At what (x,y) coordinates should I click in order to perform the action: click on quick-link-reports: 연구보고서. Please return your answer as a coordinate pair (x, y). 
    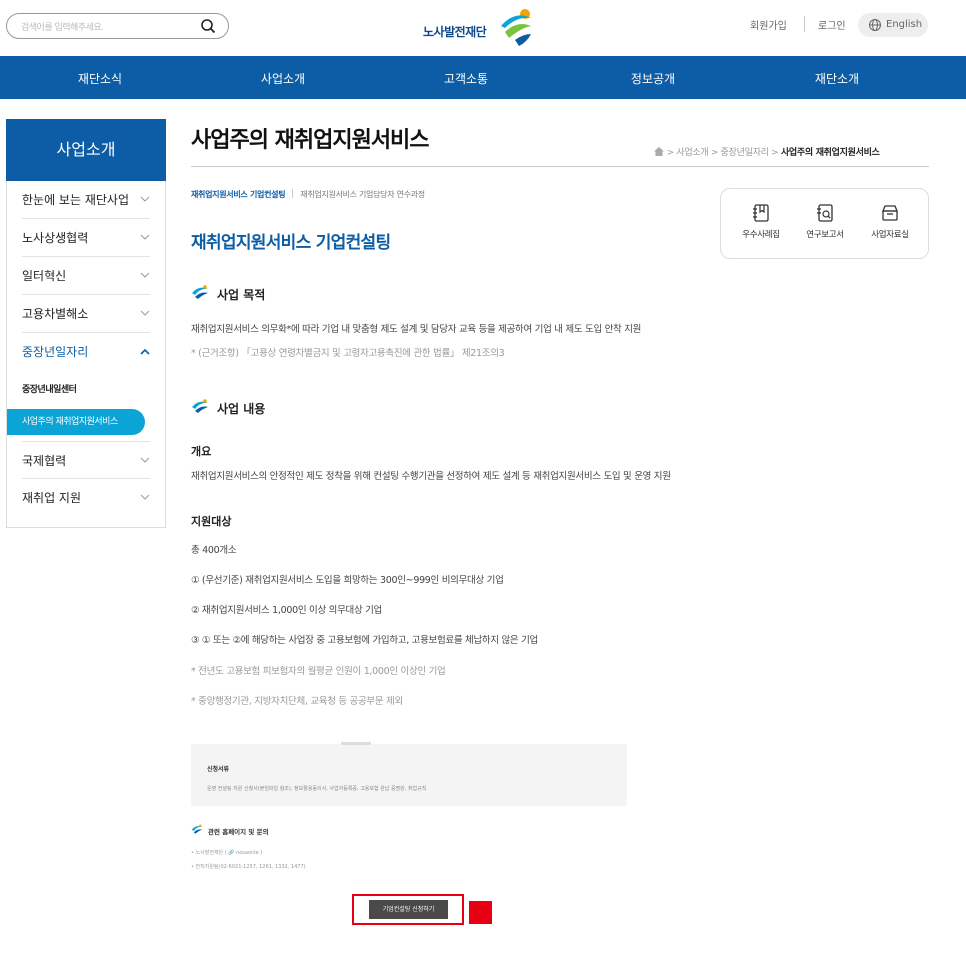
    Looking at the image, I should click on (825, 221).